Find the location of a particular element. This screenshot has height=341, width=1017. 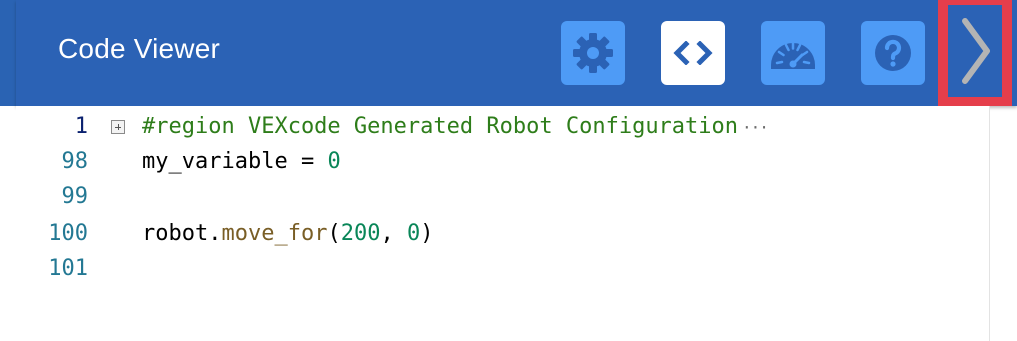

code-line: 98 my_variable = 0 is located at coordinates (503, 162).